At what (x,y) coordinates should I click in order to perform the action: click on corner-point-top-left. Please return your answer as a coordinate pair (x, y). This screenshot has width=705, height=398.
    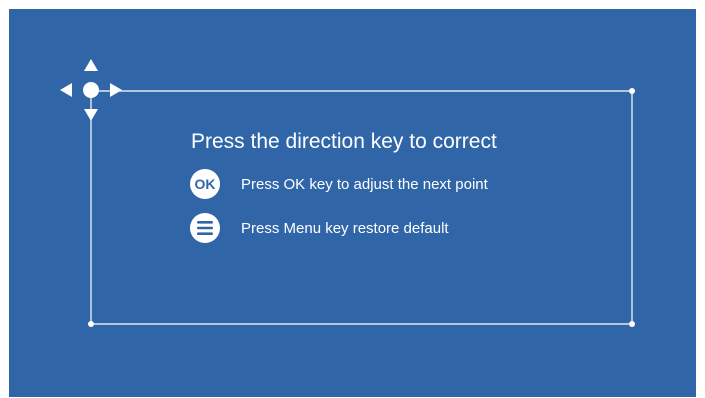
    Looking at the image, I should click on (91, 90).